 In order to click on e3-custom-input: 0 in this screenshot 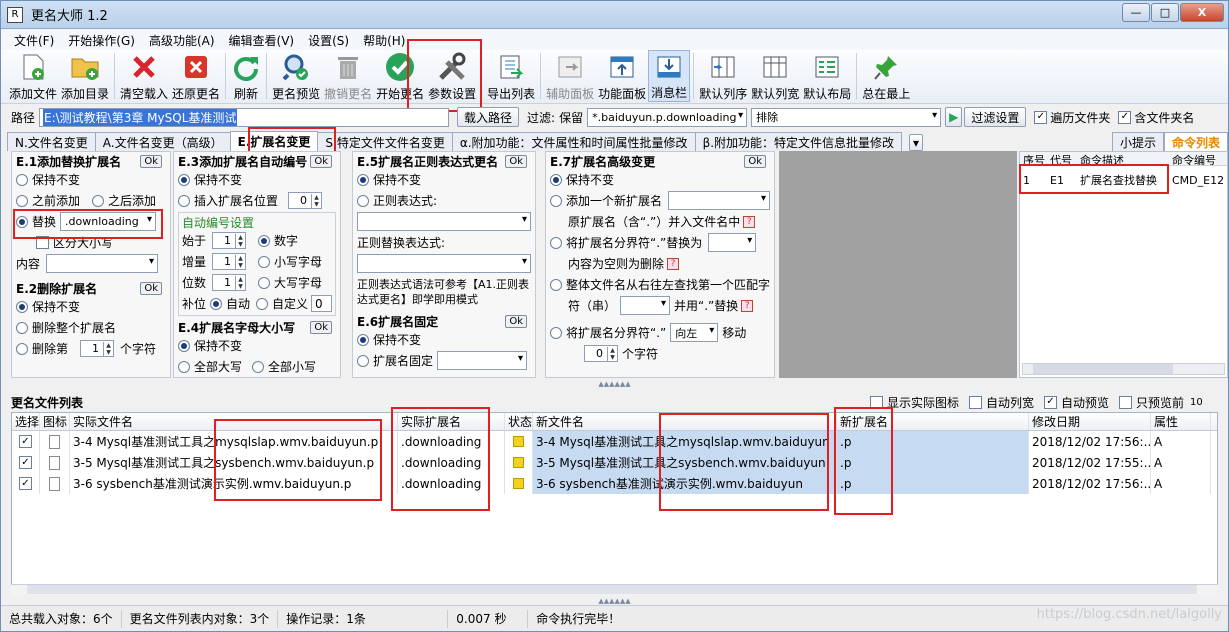, I will do `click(321, 303)`.